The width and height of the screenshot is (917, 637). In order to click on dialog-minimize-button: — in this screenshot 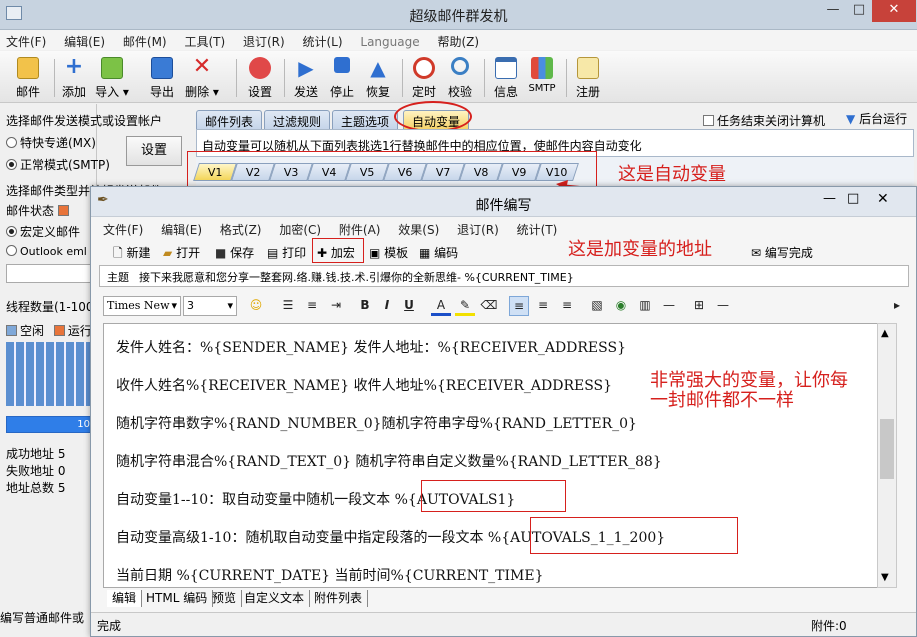, I will do `click(829, 198)`.